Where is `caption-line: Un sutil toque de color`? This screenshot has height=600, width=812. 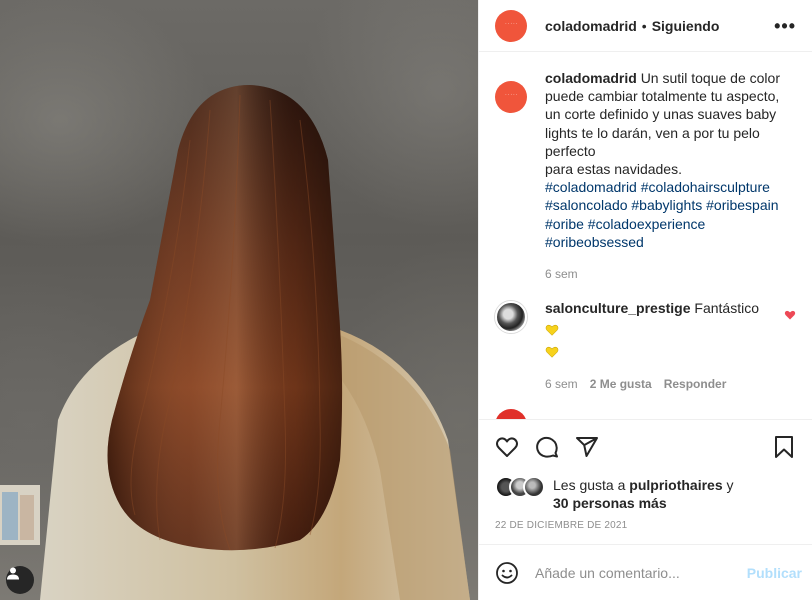 caption-line: Un sutil toque de color is located at coordinates (710, 78).